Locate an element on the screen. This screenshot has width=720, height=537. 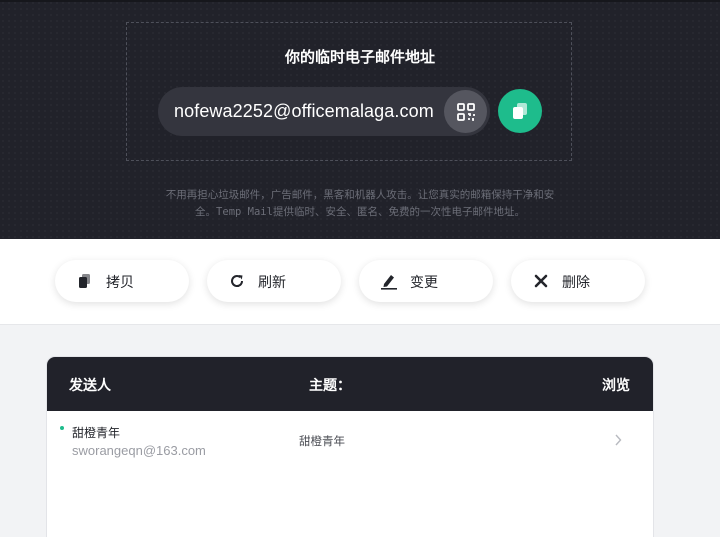
email-address-text: nofewa2252@officemalaga.com is located at coordinates (304, 111).